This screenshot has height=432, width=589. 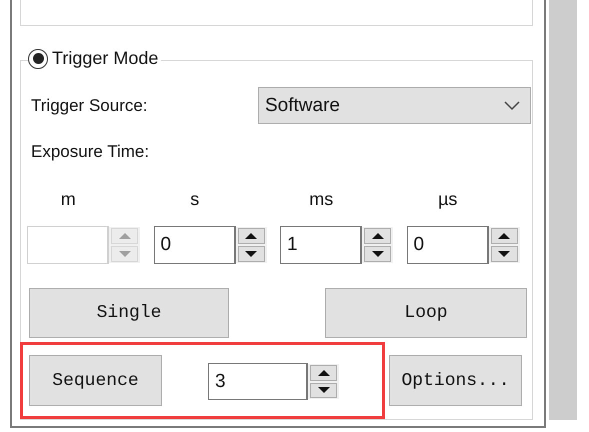 I want to click on scrollbar, so click(x=563, y=210).